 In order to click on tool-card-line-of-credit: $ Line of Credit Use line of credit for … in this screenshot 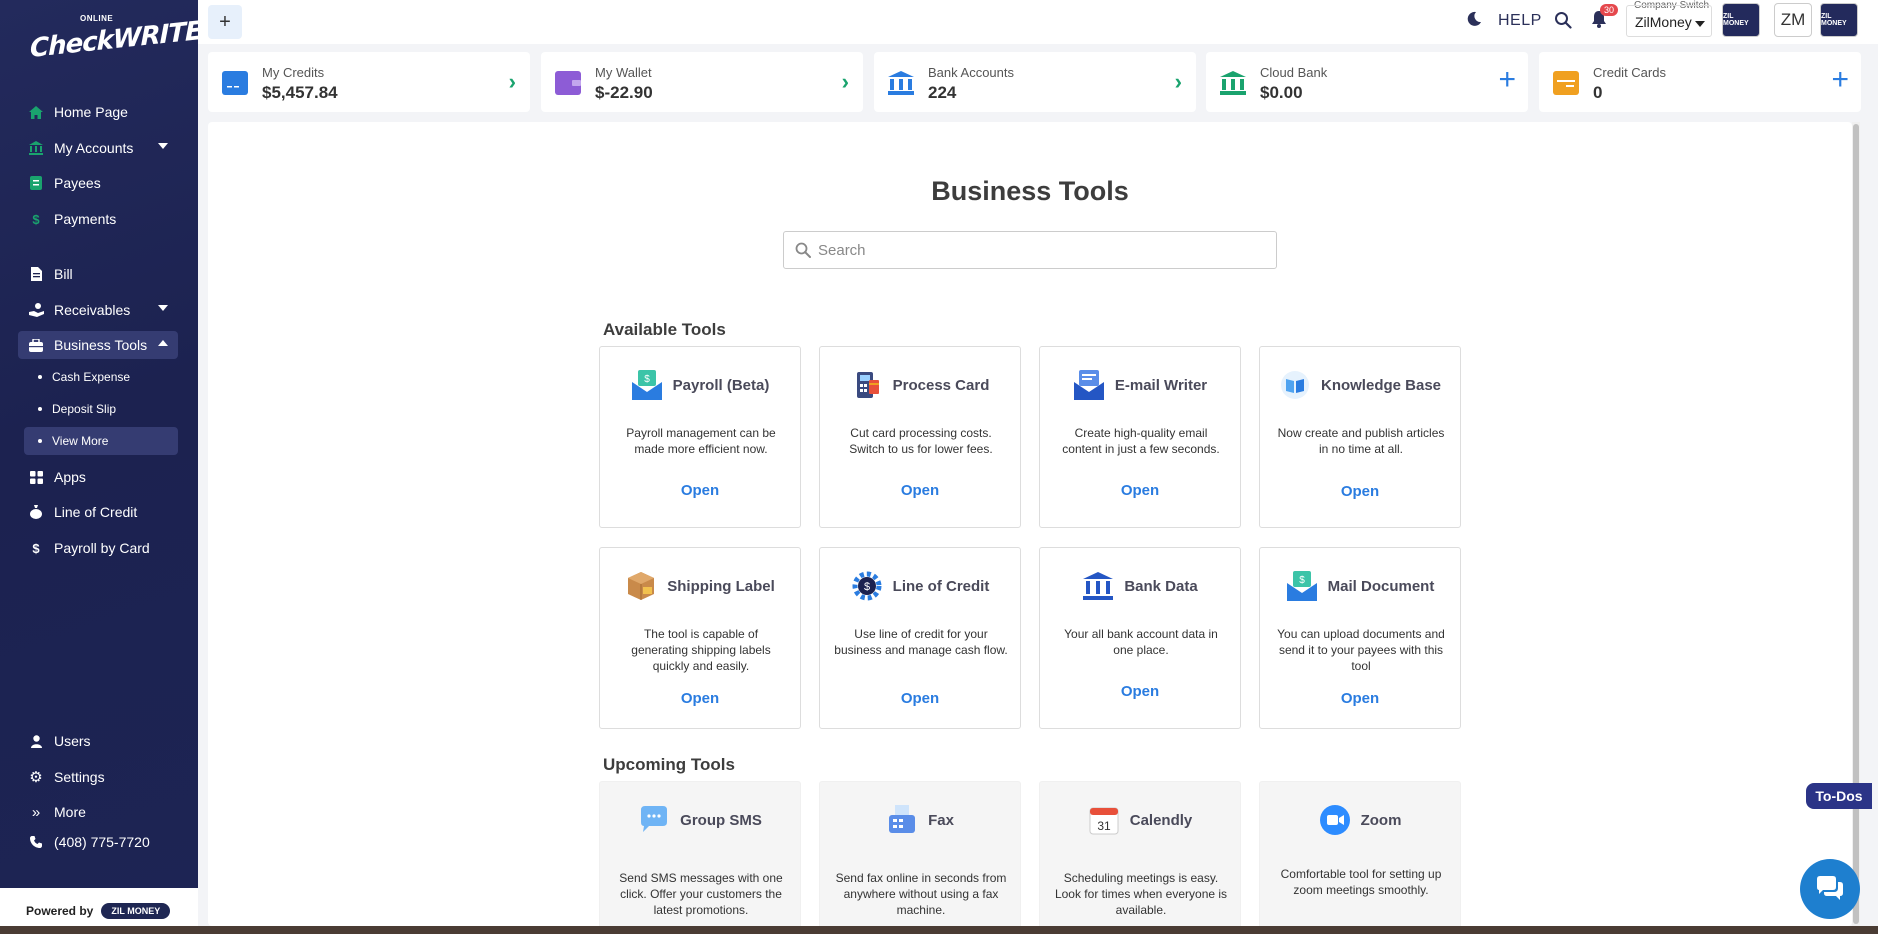, I will do `click(920, 638)`.